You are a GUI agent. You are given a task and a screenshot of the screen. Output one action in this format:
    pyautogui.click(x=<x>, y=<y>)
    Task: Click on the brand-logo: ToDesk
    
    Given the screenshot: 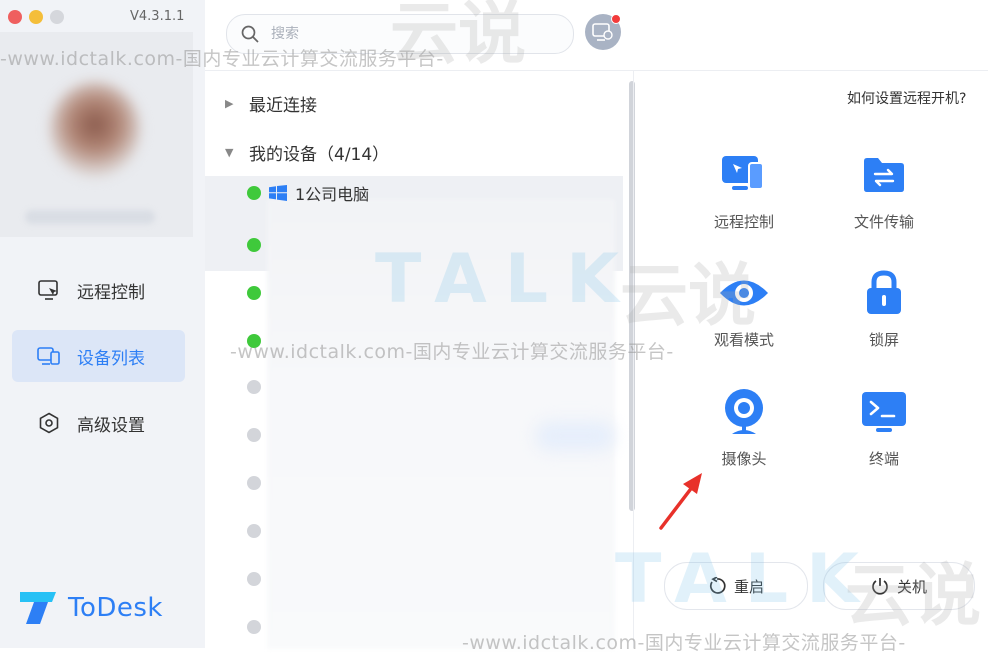 What is the action you would take?
    pyautogui.click(x=90, y=608)
    